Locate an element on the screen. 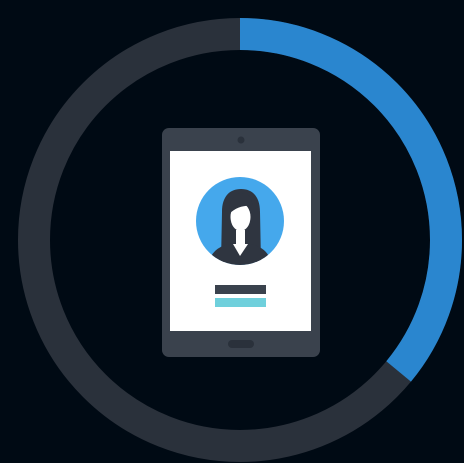  tablet-home-button is located at coordinates (241, 344).